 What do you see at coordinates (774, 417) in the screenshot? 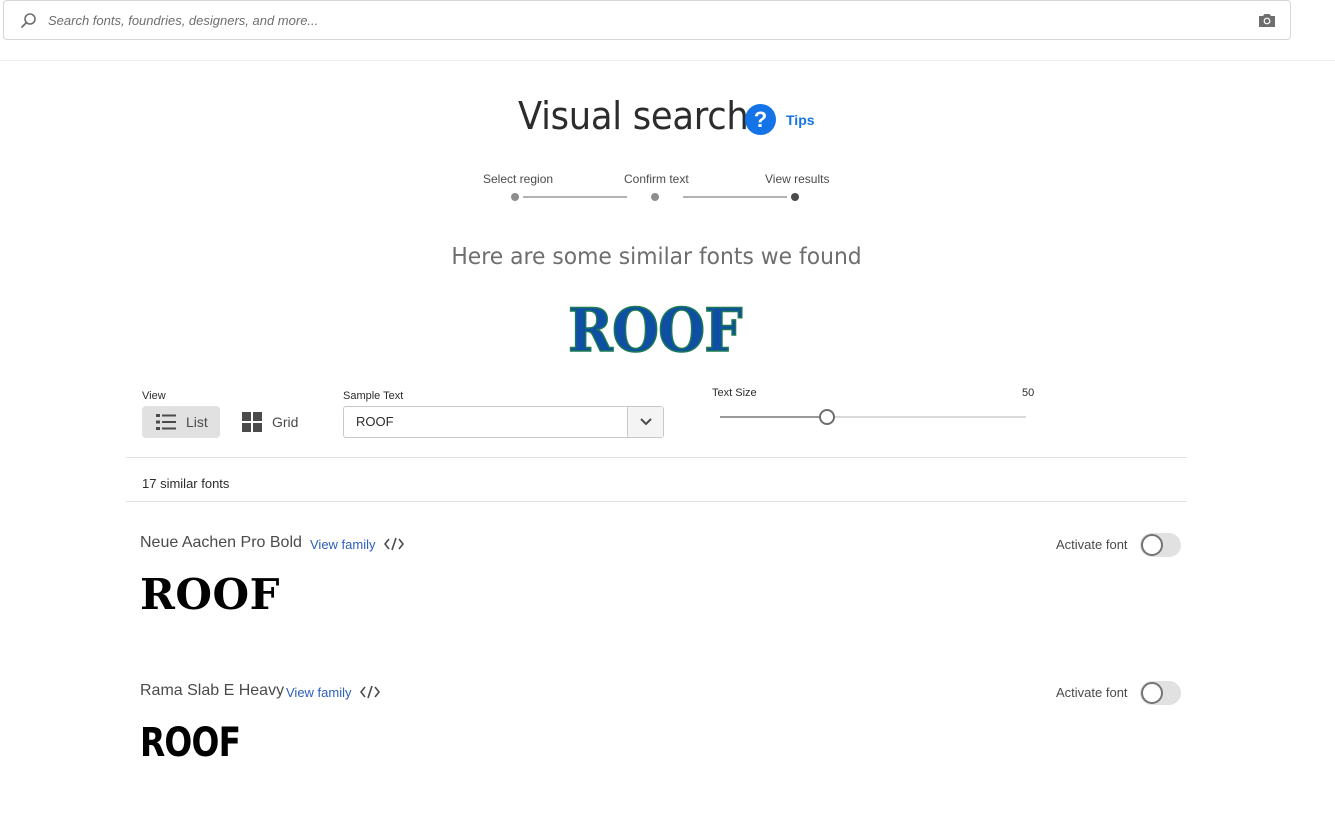
I see `text-size-slider-fill` at bounding box center [774, 417].